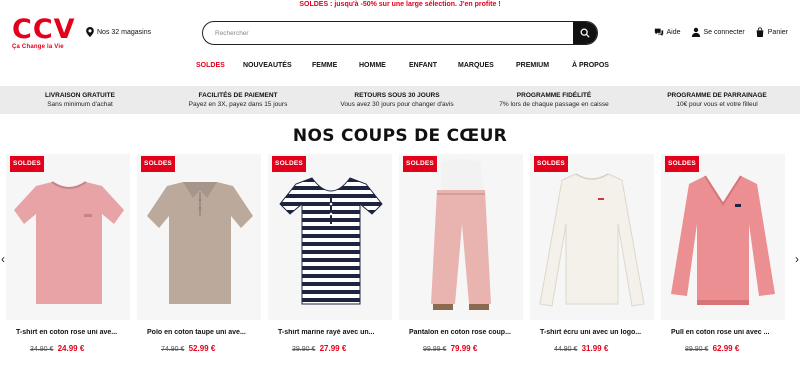 Image resolution: width=800 pixels, height=366 pixels. What do you see at coordinates (435, 349) in the screenshot?
I see `old-price: 99.99 €` at bounding box center [435, 349].